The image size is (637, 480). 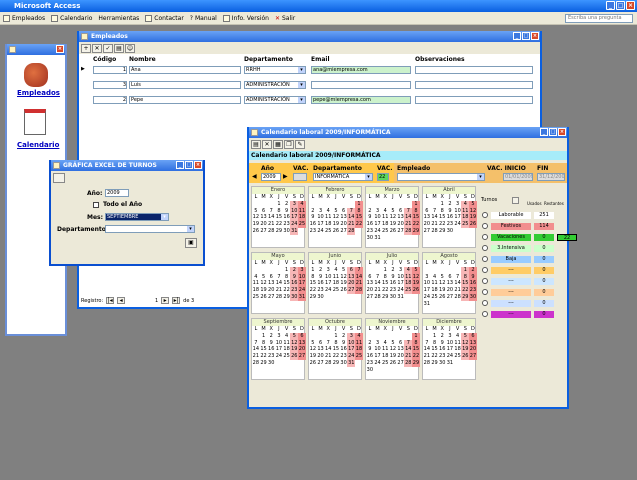 What do you see at coordinates (361, 100) in the screenshot?
I see `email-field` at bounding box center [361, 100].